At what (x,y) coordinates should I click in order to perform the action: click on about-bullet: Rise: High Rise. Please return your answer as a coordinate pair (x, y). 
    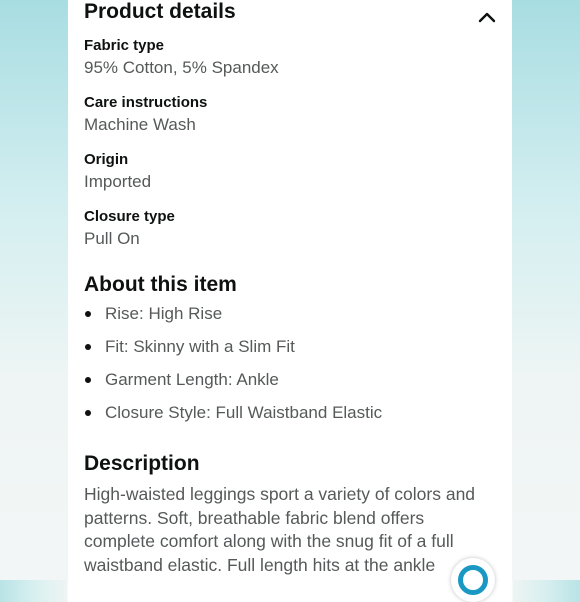
    Looking at the image, I should click on (294, 314).